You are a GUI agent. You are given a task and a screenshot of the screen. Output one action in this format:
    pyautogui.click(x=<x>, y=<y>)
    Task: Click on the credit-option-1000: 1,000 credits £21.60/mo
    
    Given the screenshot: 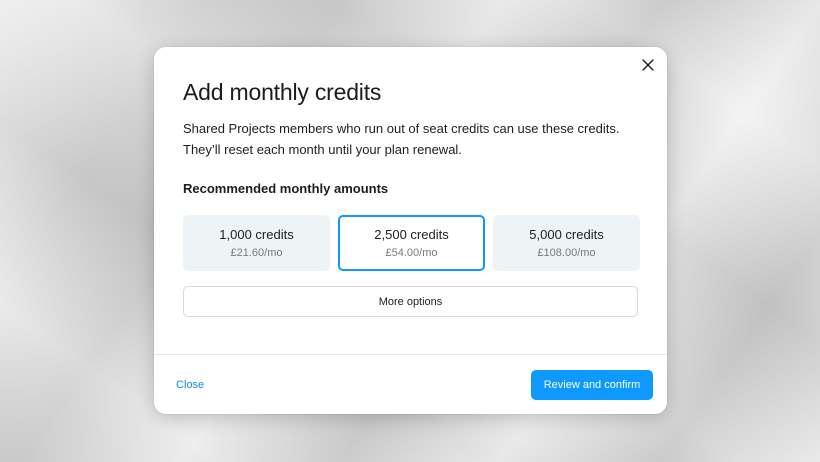 What is the action you would take?
    pyautogui.click(x=256, y=243)
    